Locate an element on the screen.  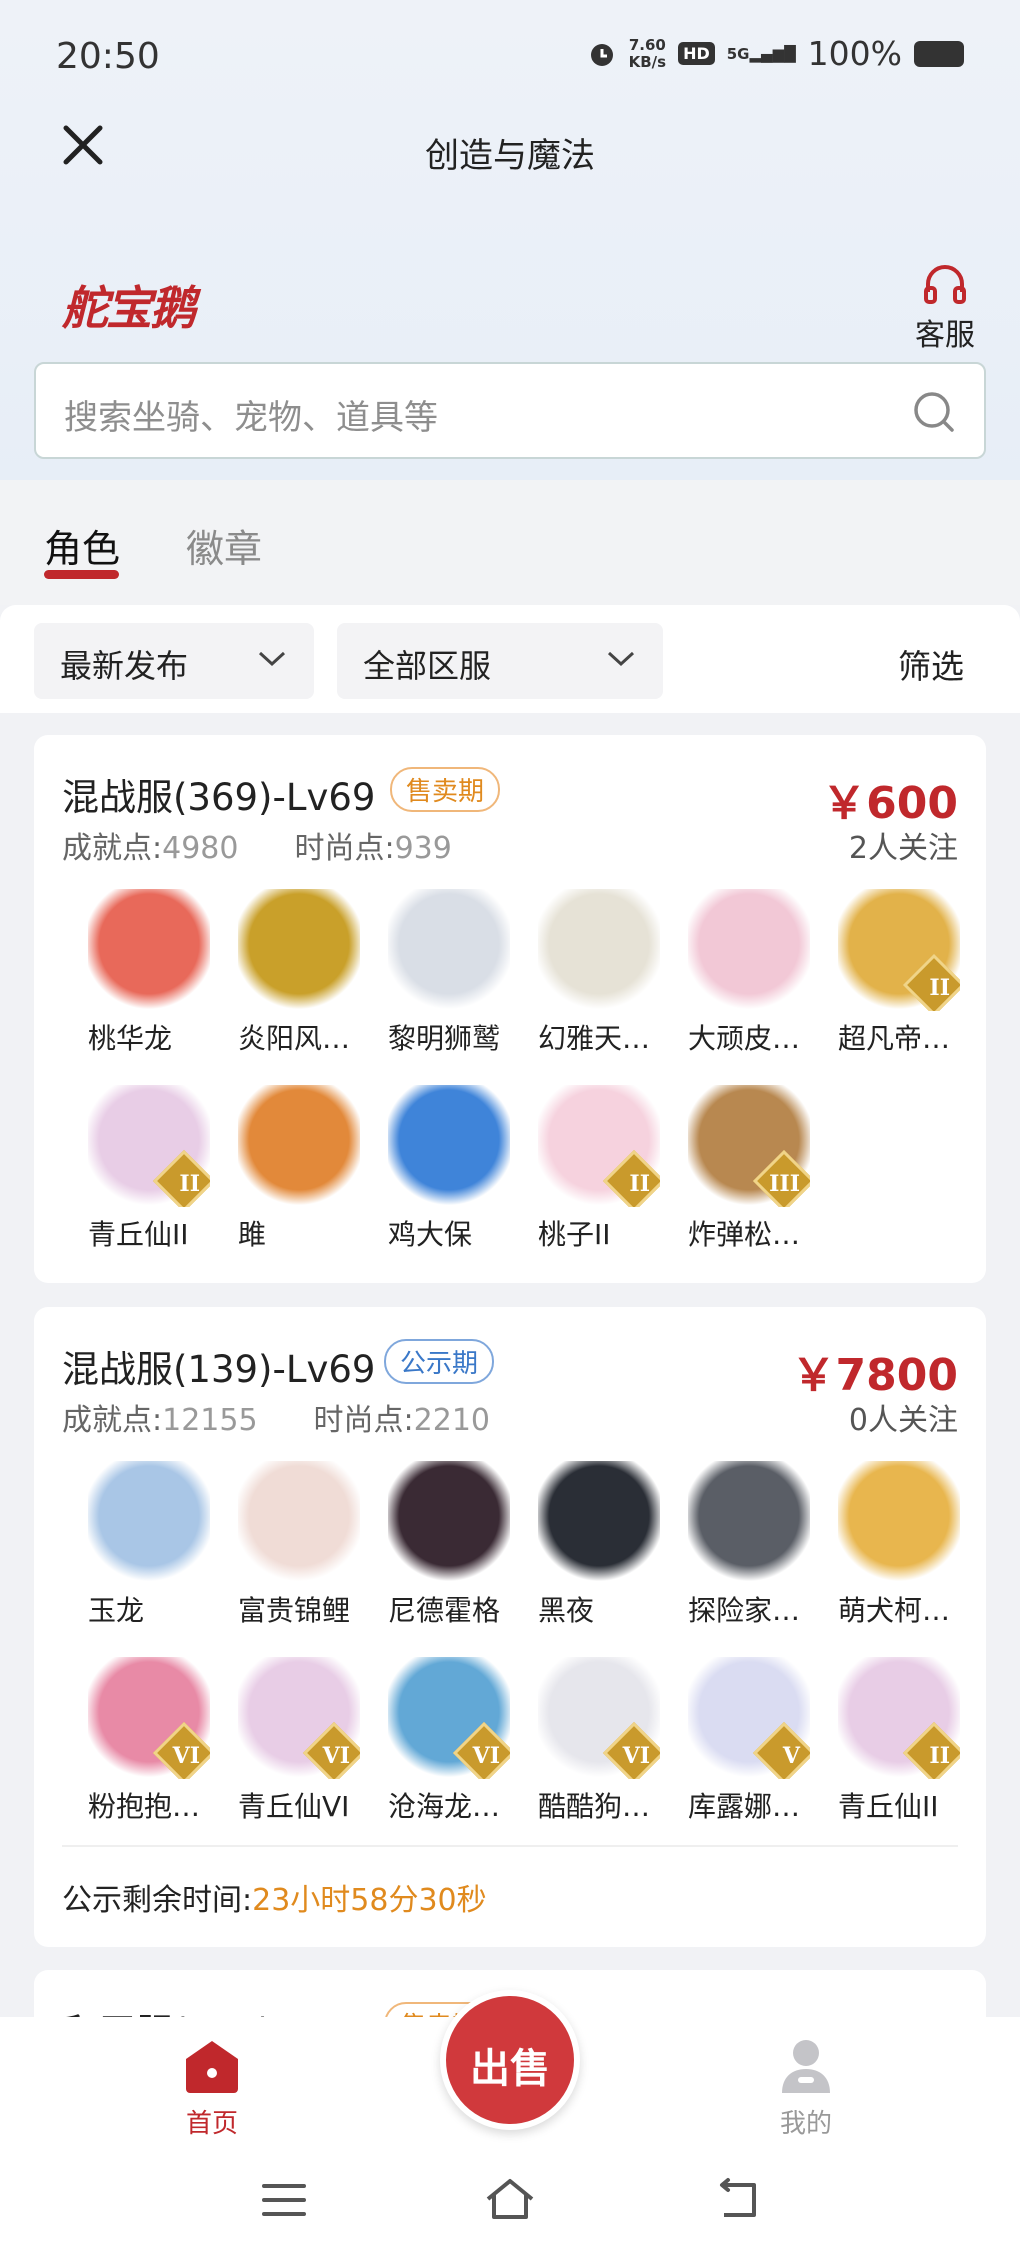
status-badge: 售卖期 is located at coordinates (445, 789).